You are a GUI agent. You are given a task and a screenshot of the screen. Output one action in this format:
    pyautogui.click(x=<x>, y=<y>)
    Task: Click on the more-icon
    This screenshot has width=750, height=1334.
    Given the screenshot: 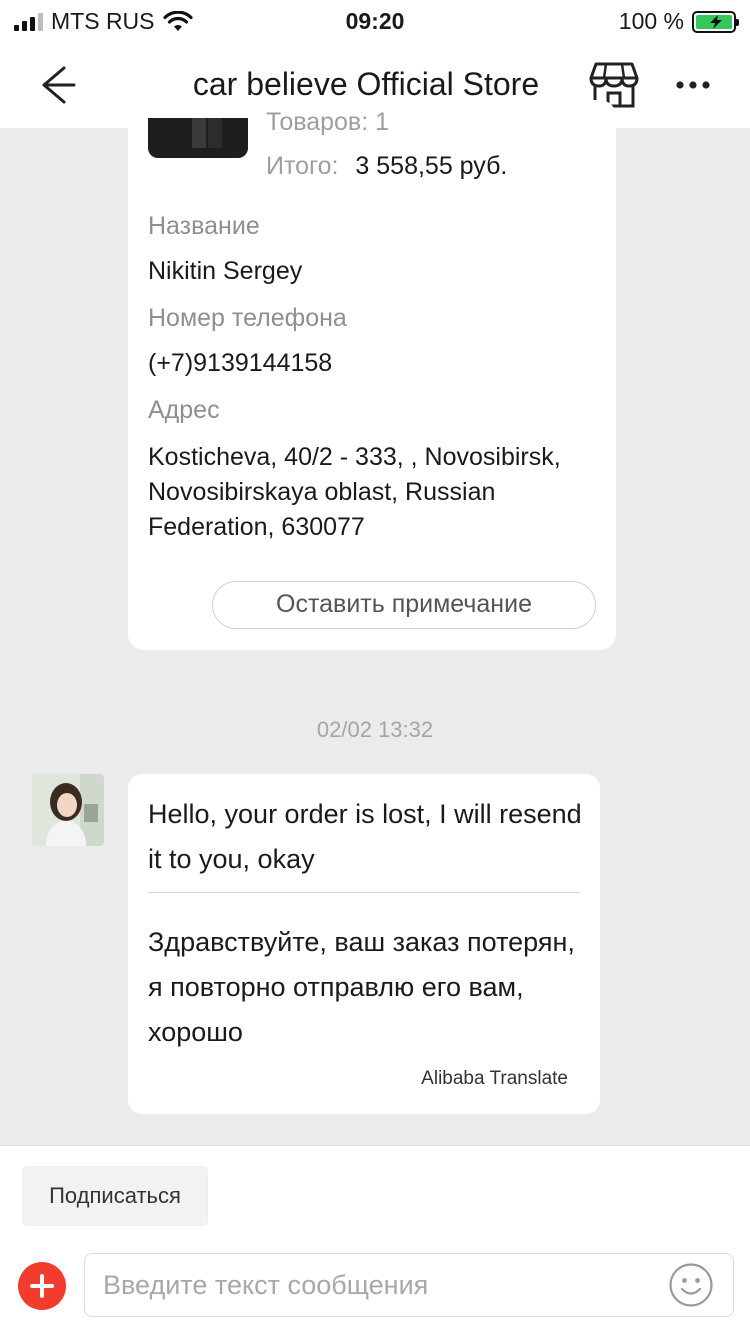 What is the action you would take?
    pyautogui.click(x=693, y=85)
    